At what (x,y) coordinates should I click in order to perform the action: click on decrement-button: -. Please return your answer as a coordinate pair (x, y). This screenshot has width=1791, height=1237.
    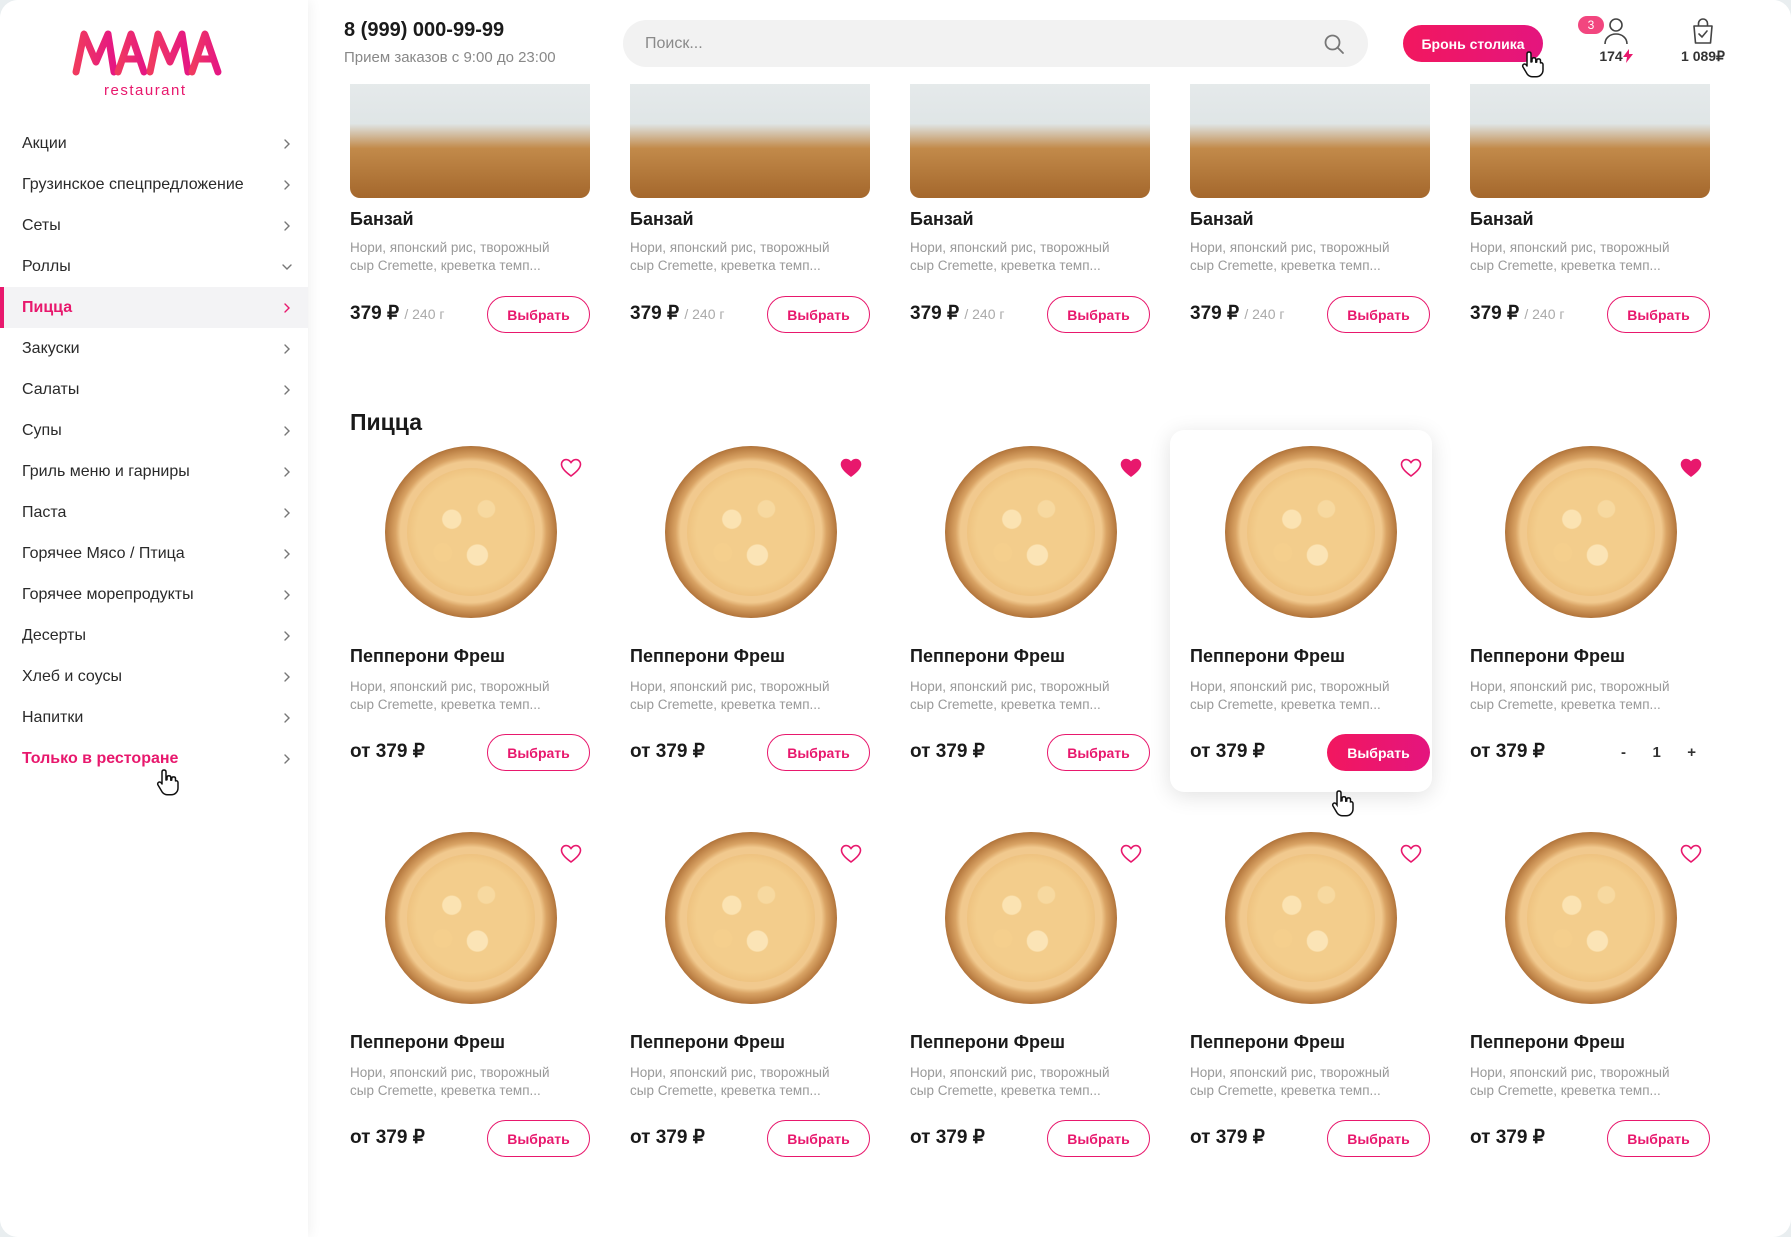
    Looking at the image, I should click on (1623, 752).